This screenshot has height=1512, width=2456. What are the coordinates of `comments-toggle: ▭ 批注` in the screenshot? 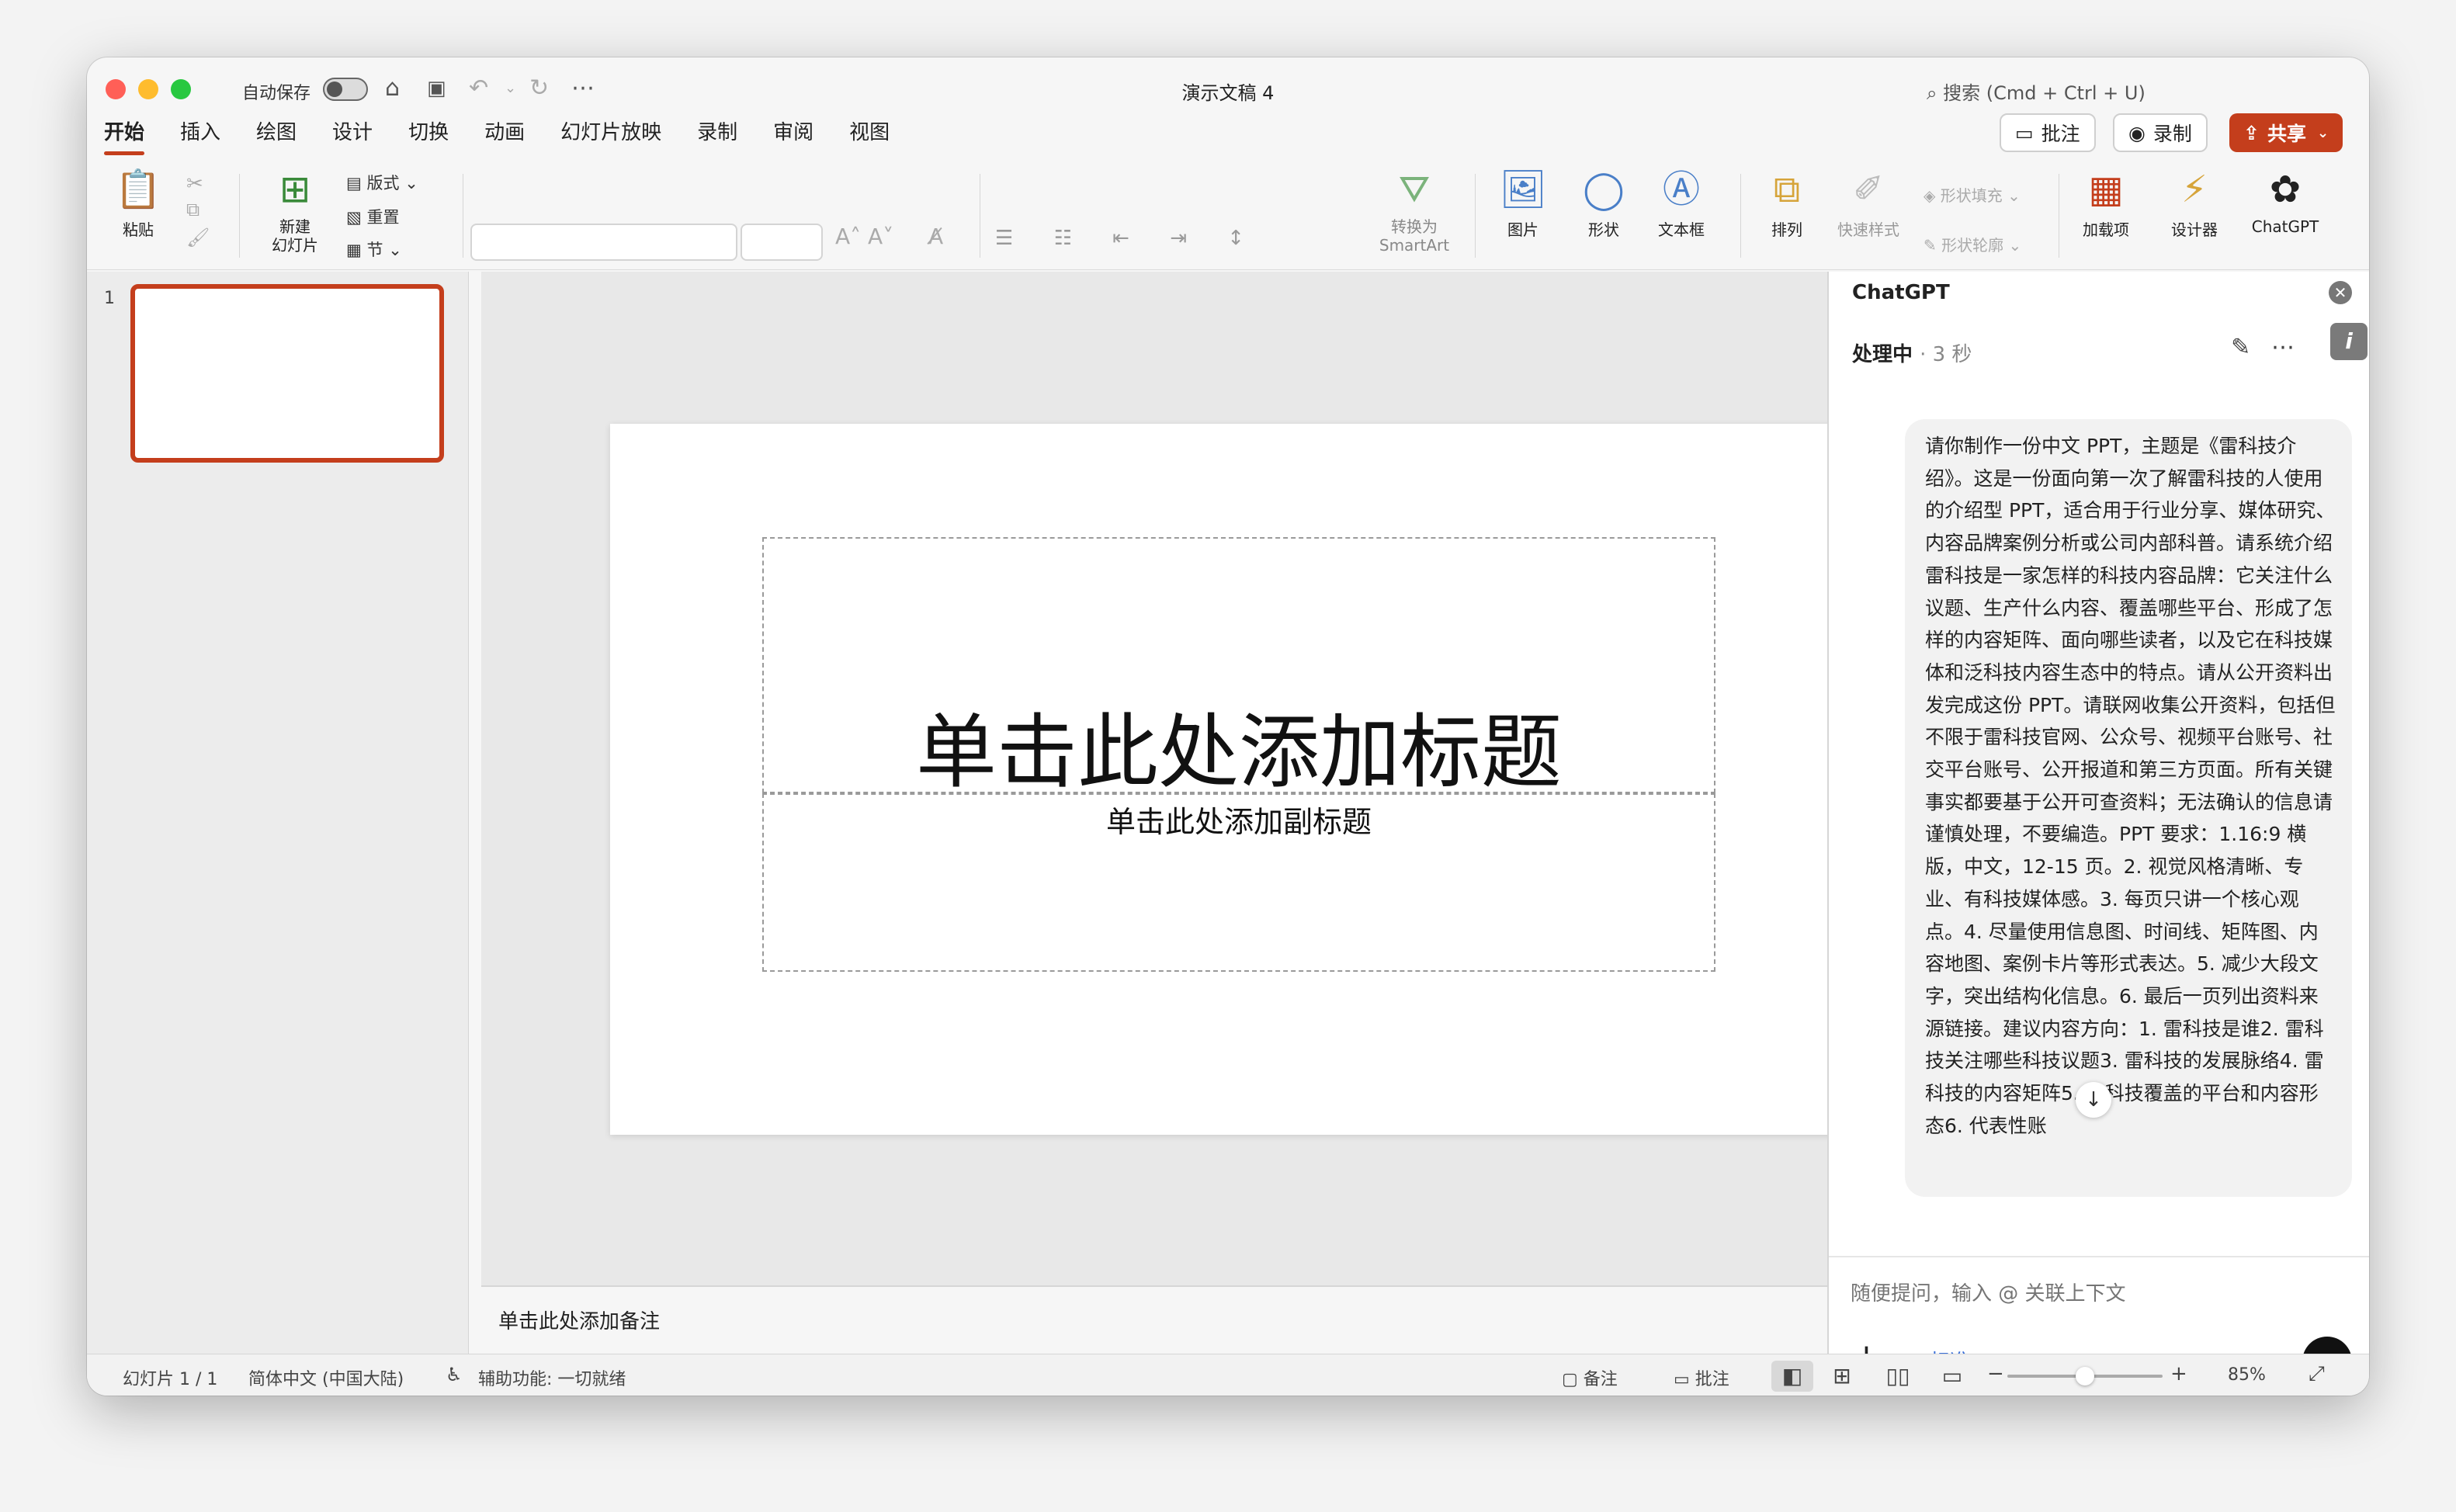 It's located at (1701, 1377).